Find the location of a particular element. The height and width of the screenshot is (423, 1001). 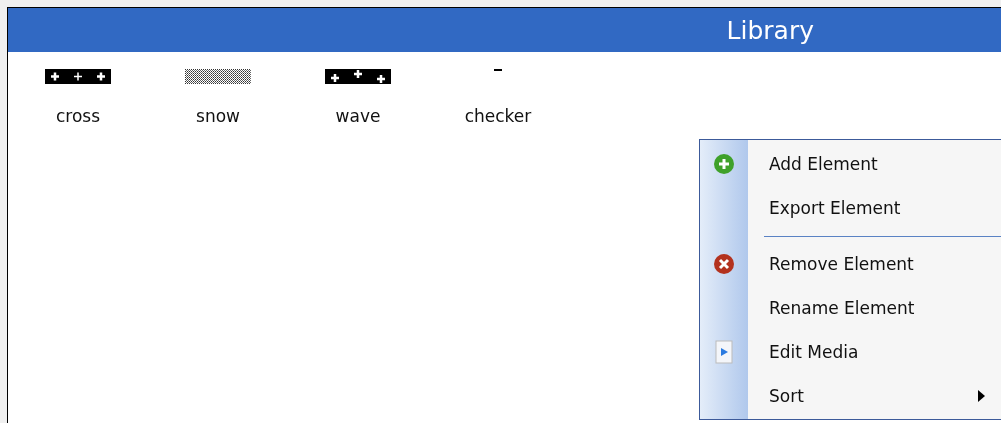

menu-item: Sort is located at coordinates (850, 396).